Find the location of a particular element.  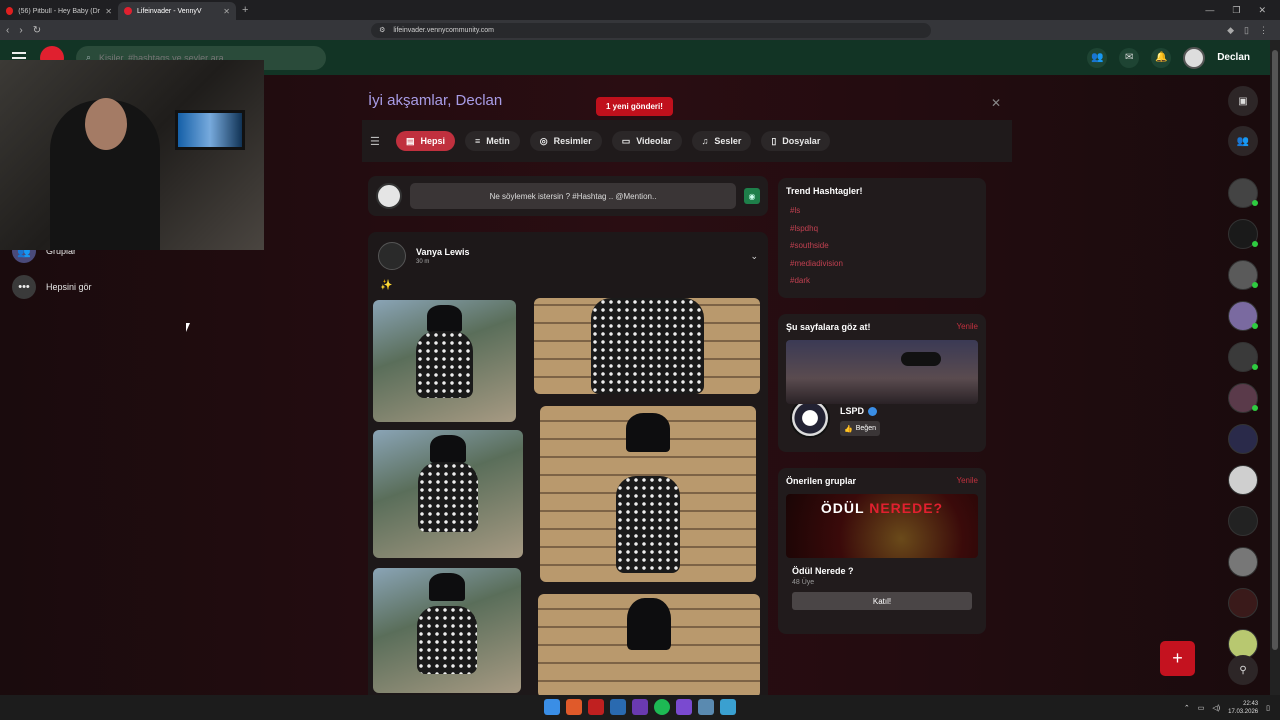

start-icon is located at coordinates (552, 707).